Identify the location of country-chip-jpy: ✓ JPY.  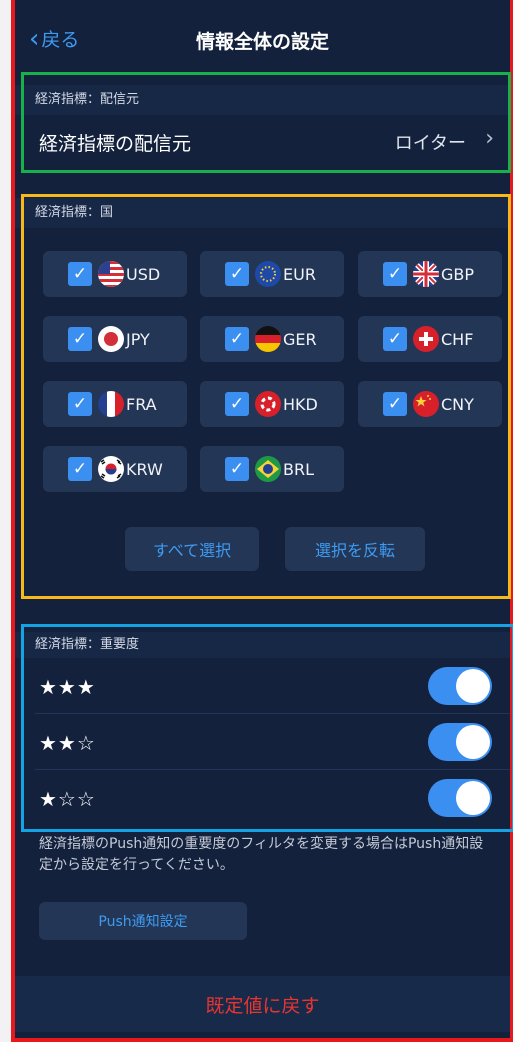
(115, 339).